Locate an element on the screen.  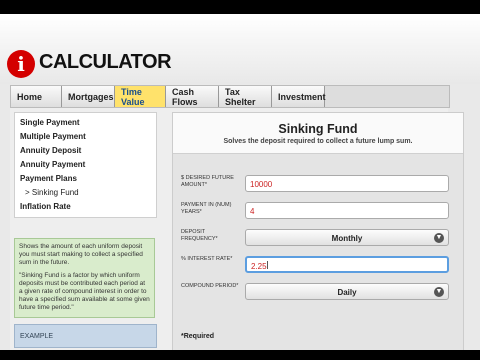
sidebar-item-annuity-deposit: Annuity Deposit is located at coordinates (85, 151).